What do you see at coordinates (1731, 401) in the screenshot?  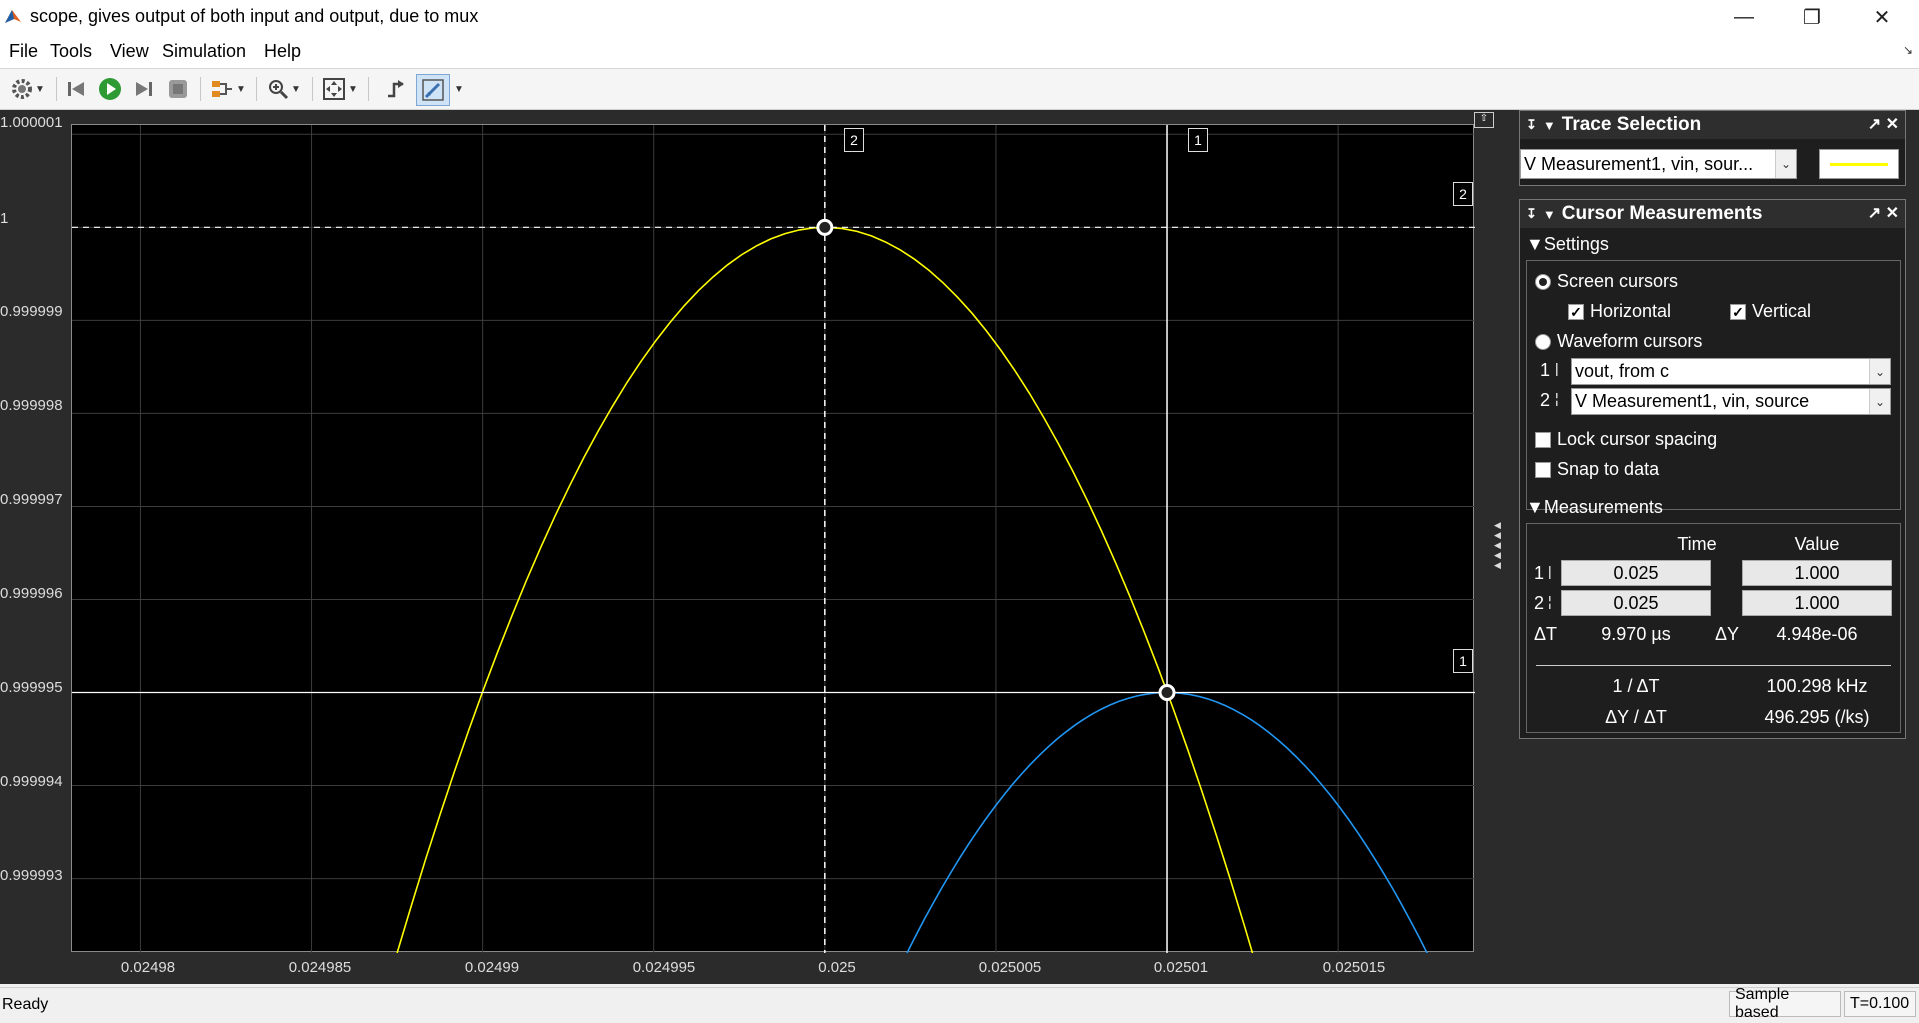 I see `cursor2-trace-dropdown: V Measurement1, vin, source ⌄` at bounding box center [1731, 401].